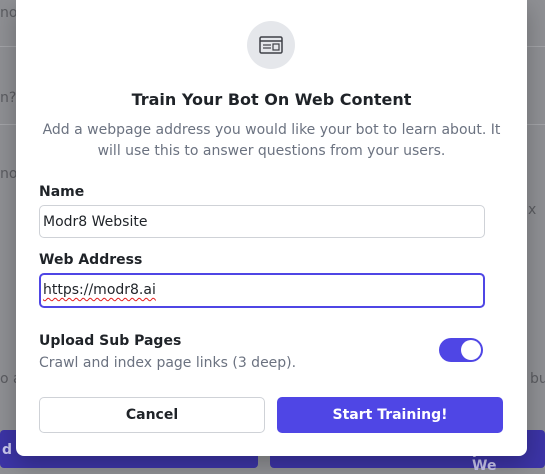 The height and width of the screenshot is (474, 545). What do you see at coordinates (390, 415) in the screenshot?
I see `start-training-button: Start Training!` at bounding box center [390, 415].